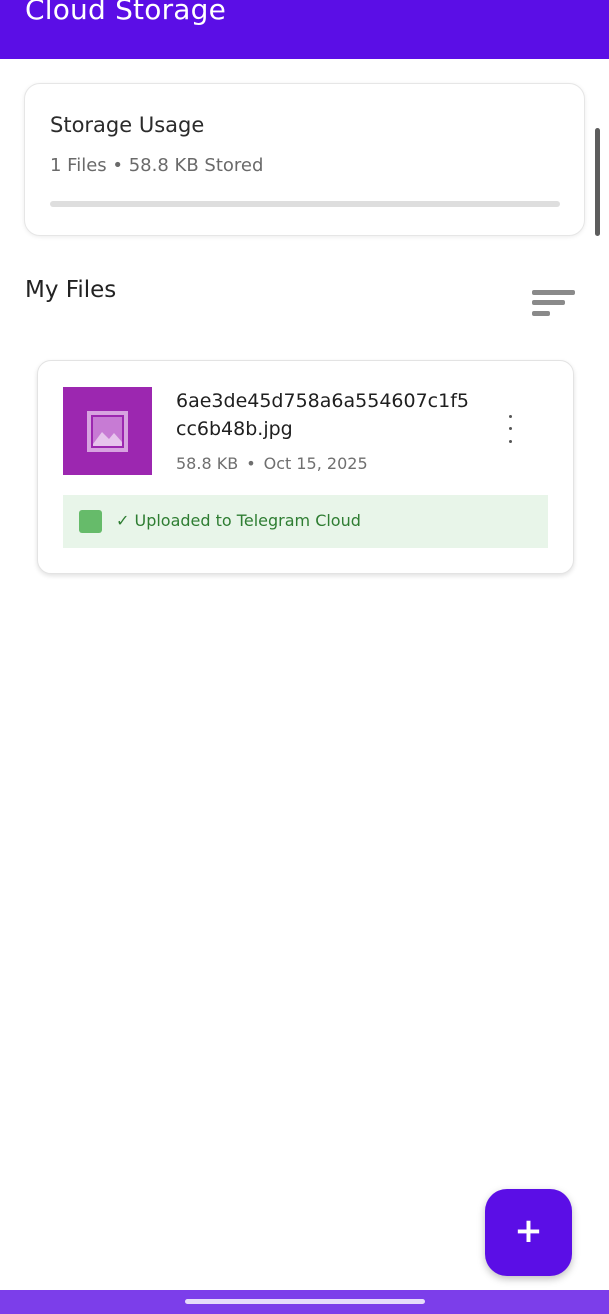  I want to click on file-thumbnail, so click(107, 431).